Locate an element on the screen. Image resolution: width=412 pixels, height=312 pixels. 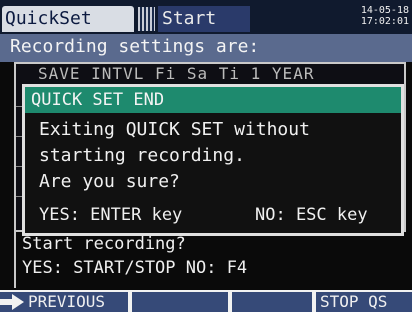
softkey-f1-previous: PREVIOUS is located at coordinates (64, 302).